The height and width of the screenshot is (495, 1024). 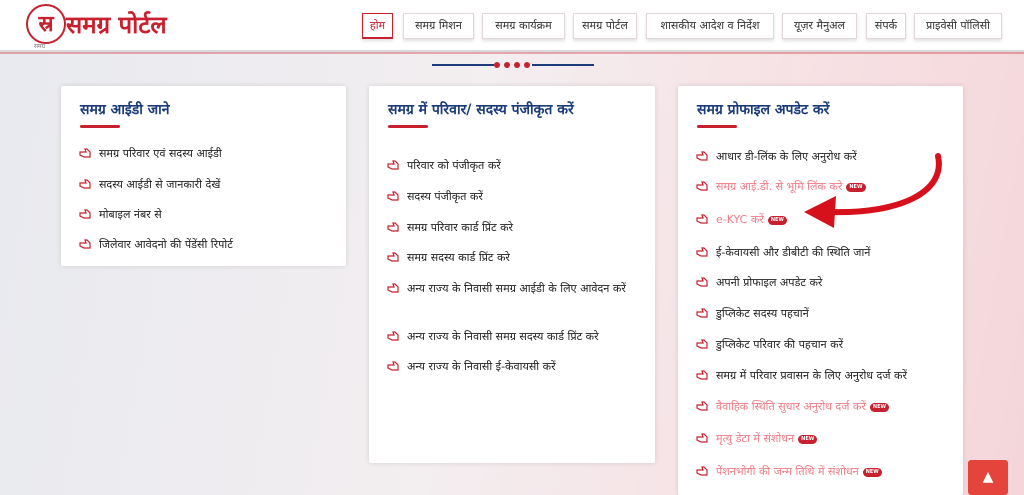 I want to click on nav-home: होम, so click(x=377, y=26).